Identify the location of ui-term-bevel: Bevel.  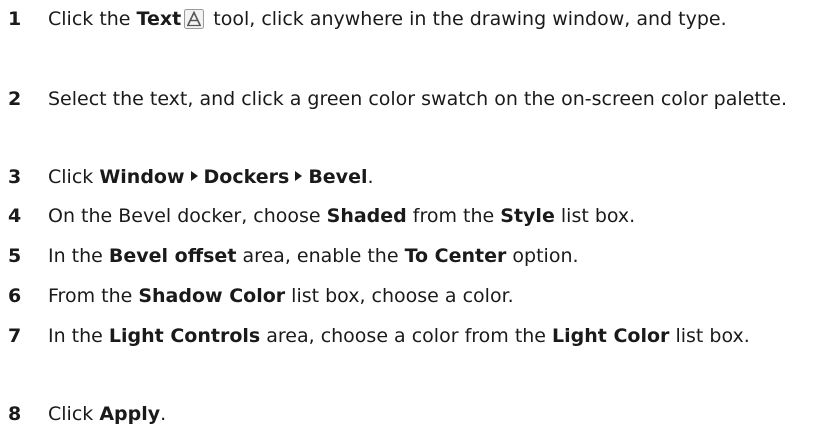
(338, 177).